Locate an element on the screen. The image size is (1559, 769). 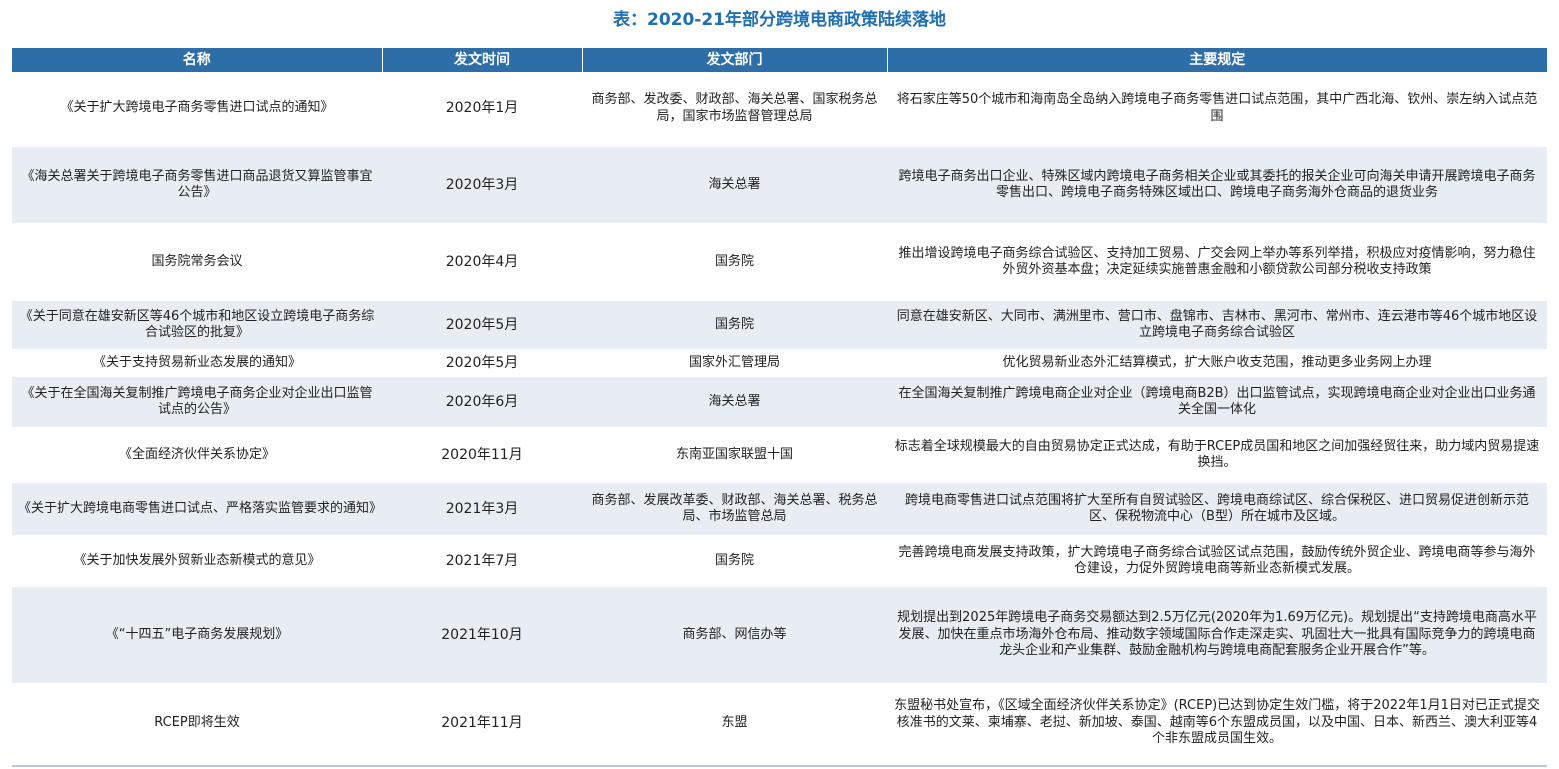
dept-cell: 东南亚国家联盟十国 is located at coordinates (734, 455).